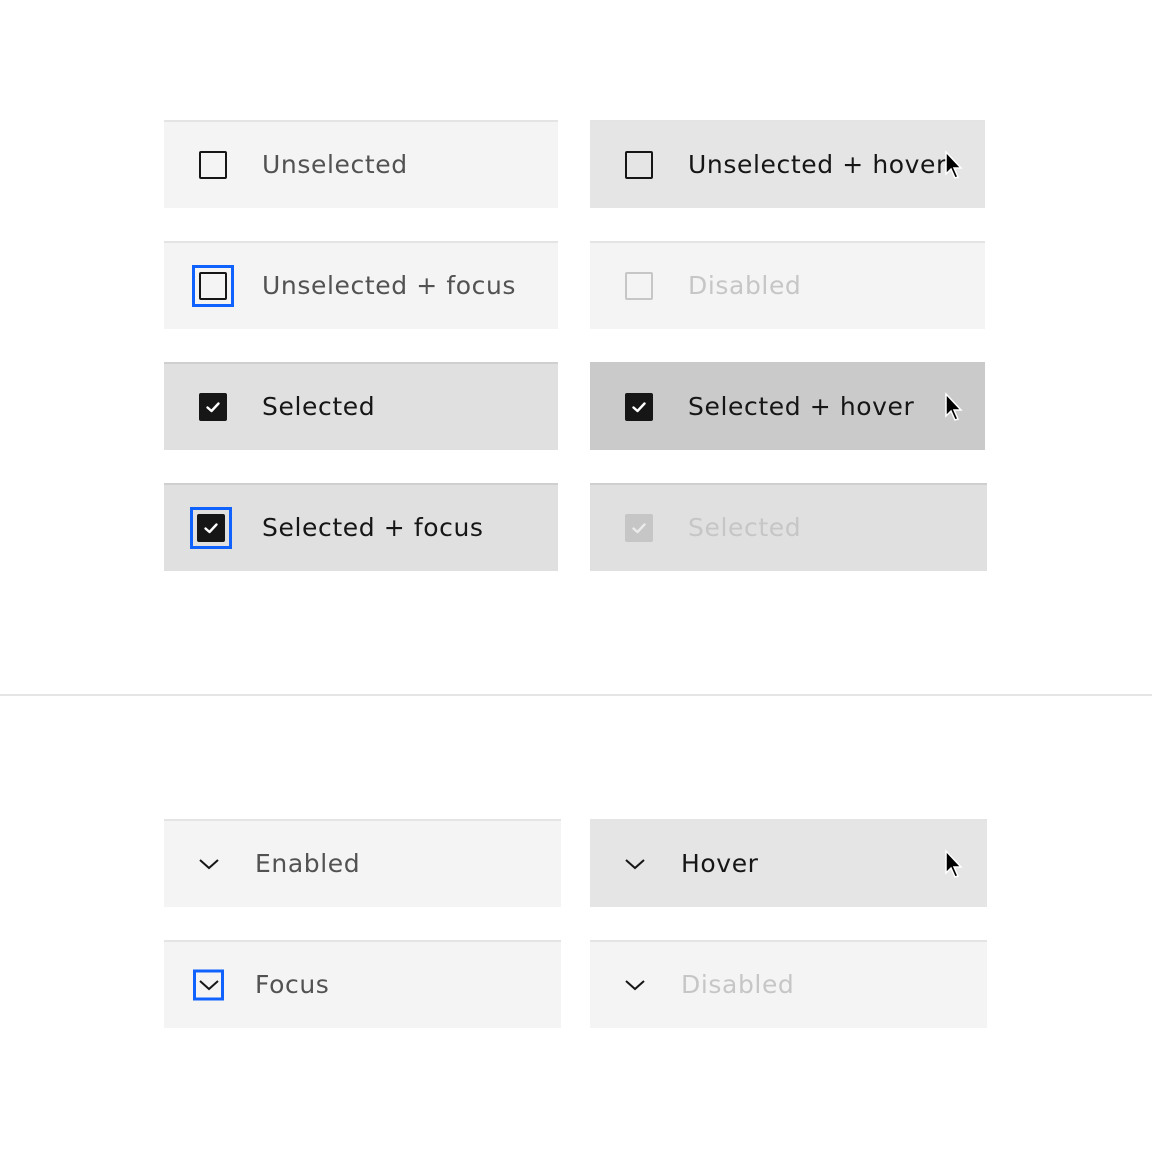 This screenshot has width=1152, height=1152. Describe the element at coordinates (720, 863) in the screenshot. I see `accordion-label: Hover` at that location.